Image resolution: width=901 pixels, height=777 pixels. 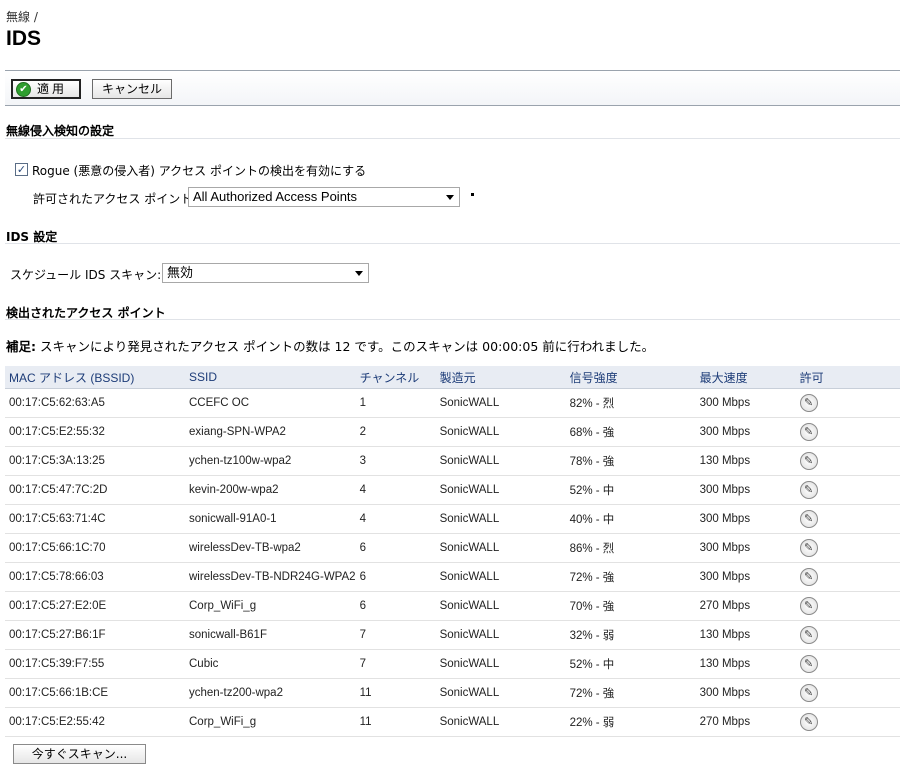 What do you see at coordinates (630, 548) in the screenshot?
I see `cell-signal: 86% - 烈` at bounding box center [630, 548].